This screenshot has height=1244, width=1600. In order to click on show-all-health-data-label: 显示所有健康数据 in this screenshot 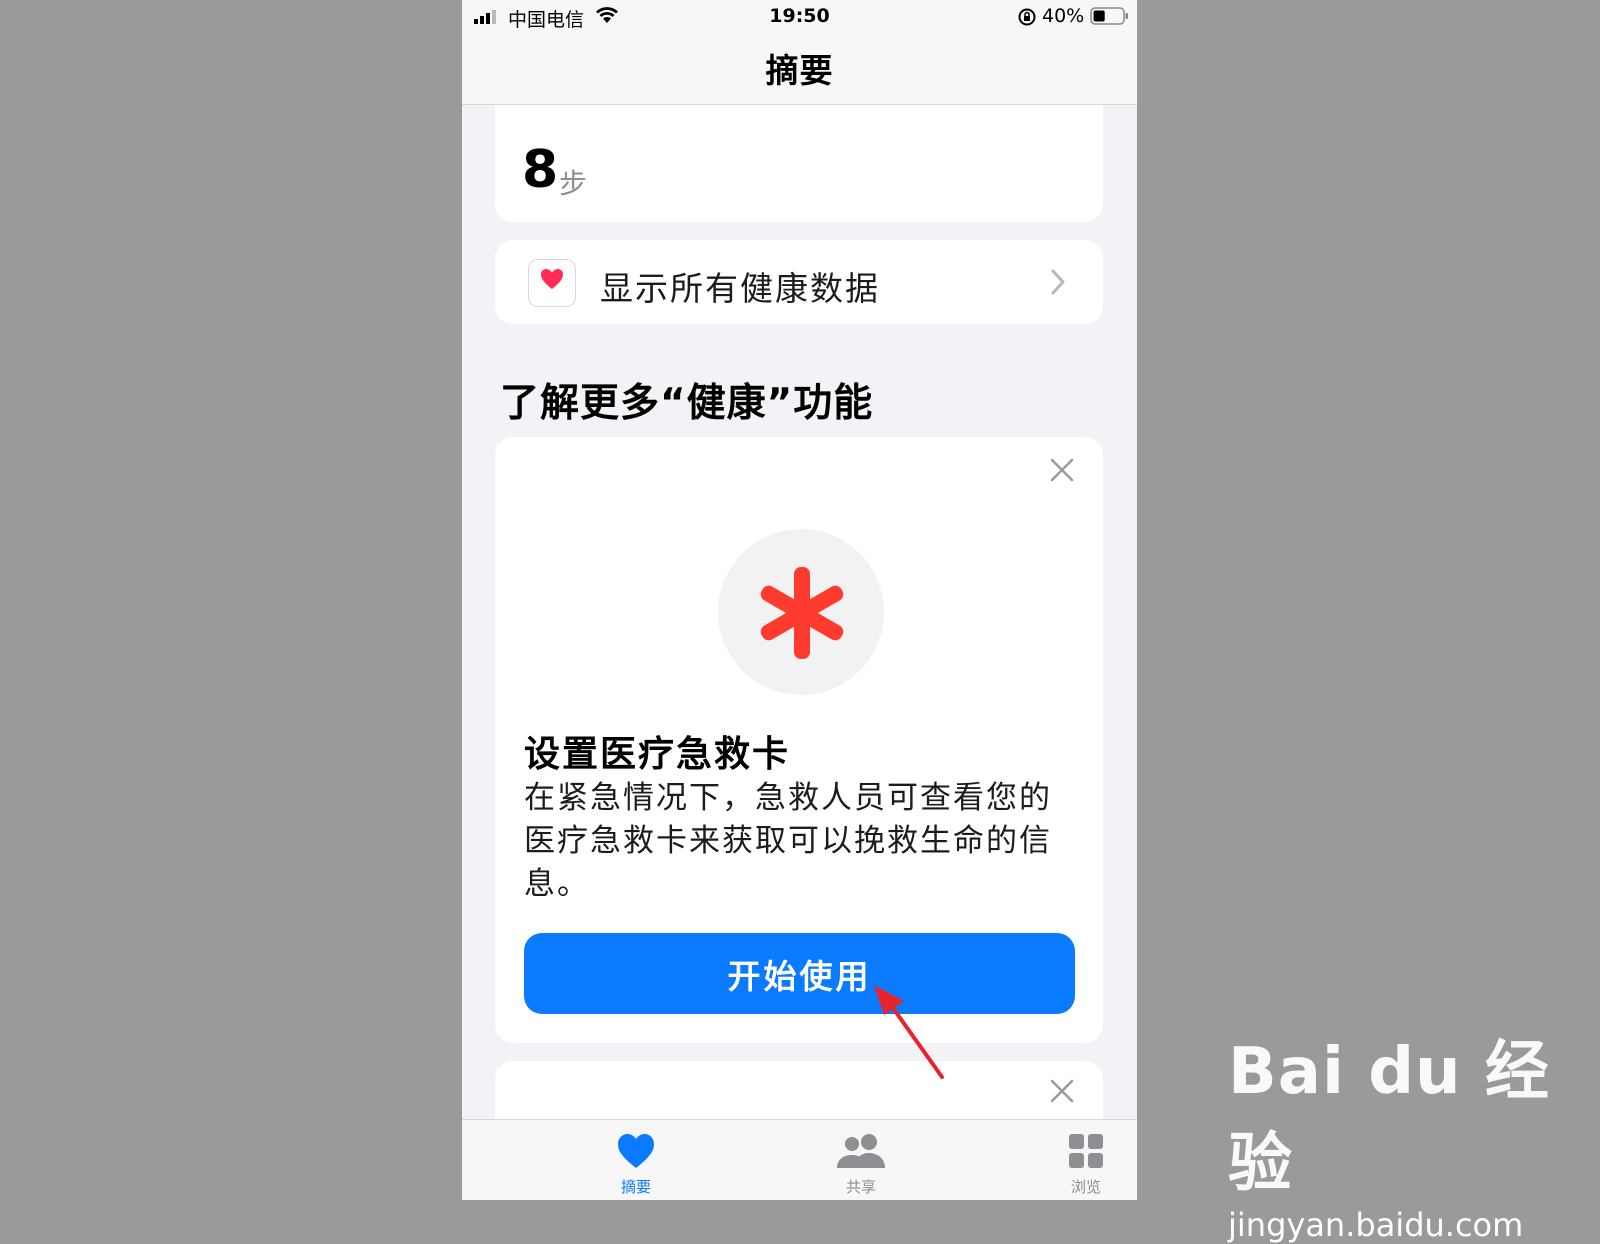, I will do `click(740, 288)`.